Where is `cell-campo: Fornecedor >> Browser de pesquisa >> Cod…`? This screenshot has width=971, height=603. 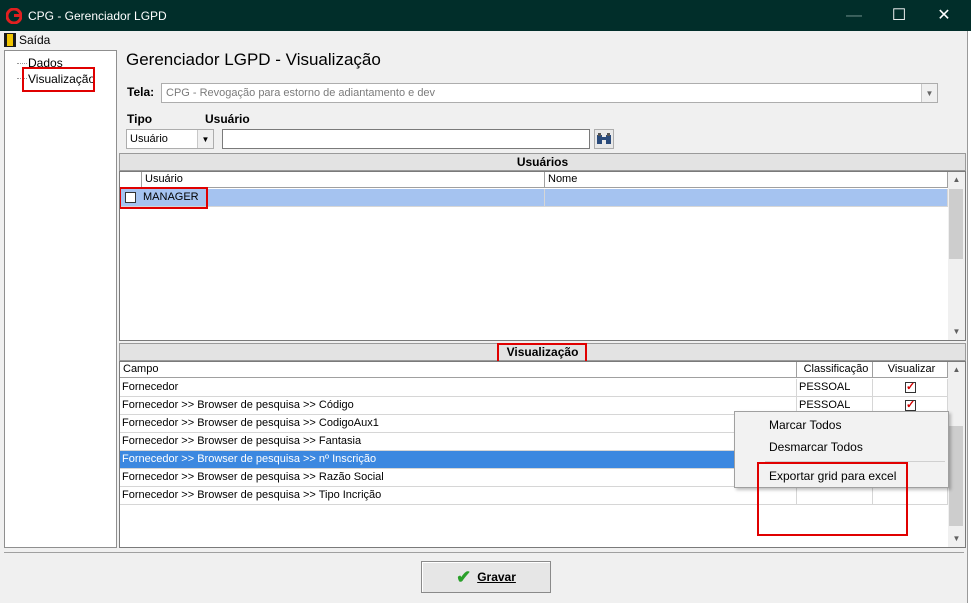 cell-campo: Fornecedor >> Browser de pesquisa >> Cod… is located at coordinates (458, 424).